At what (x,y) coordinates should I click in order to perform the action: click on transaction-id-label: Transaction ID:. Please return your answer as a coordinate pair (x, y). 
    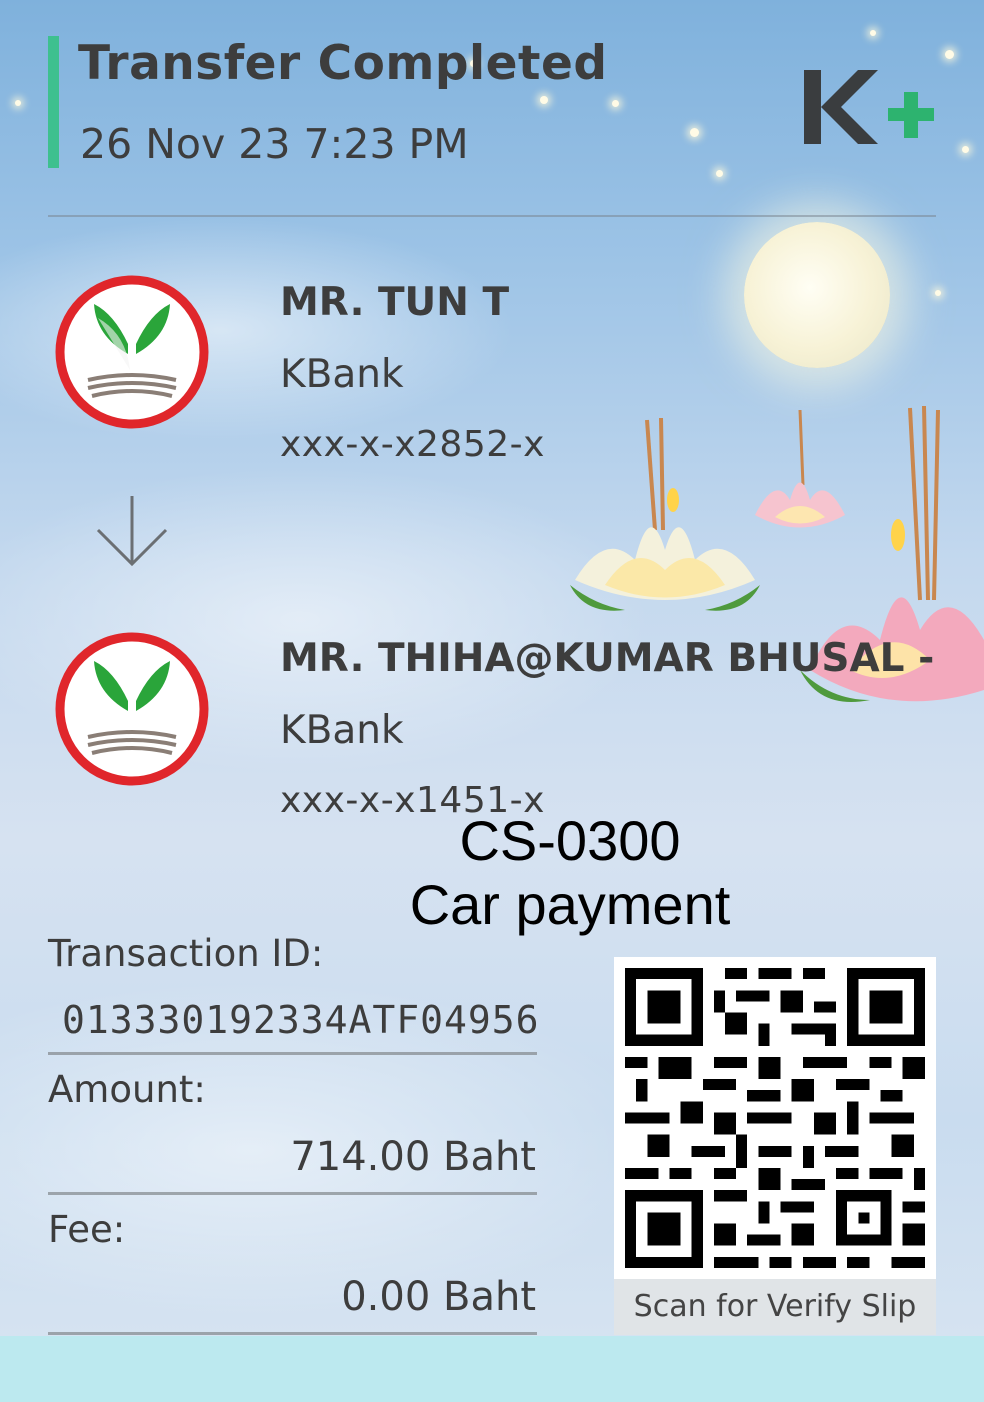
    Looking at the image, I should click on (186, 953).